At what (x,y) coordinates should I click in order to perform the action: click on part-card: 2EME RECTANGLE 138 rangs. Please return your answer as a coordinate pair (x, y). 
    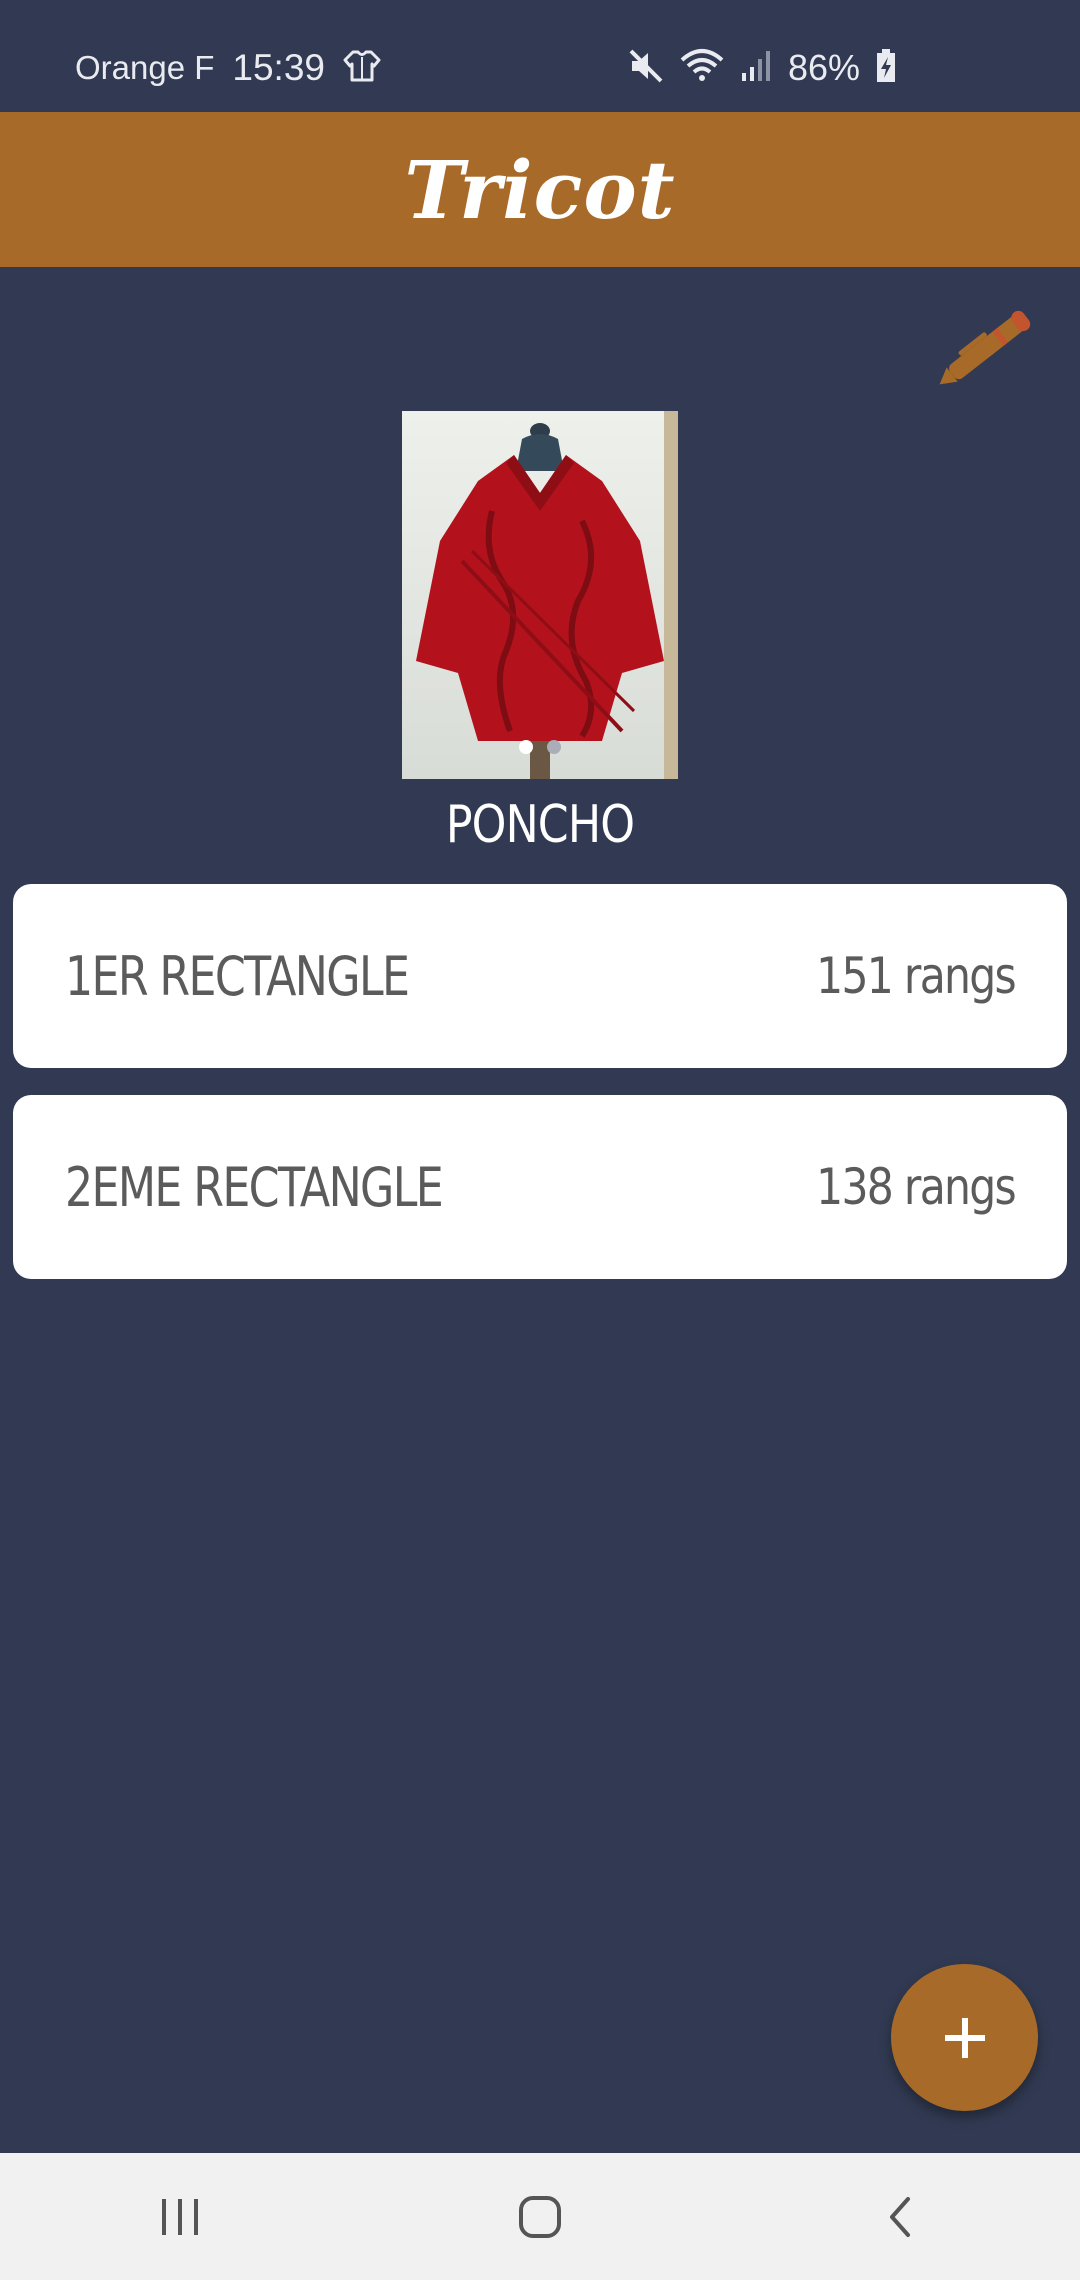
    Looking at the image, I should click on (540, 1187).